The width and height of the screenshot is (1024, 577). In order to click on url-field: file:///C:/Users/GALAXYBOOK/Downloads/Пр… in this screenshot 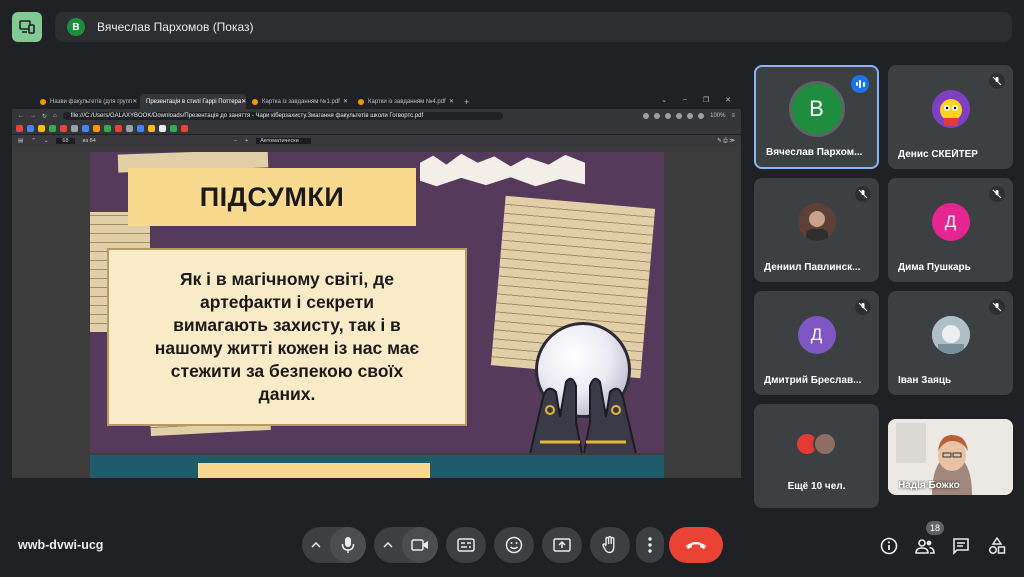, I will do `click(282, 116)`.